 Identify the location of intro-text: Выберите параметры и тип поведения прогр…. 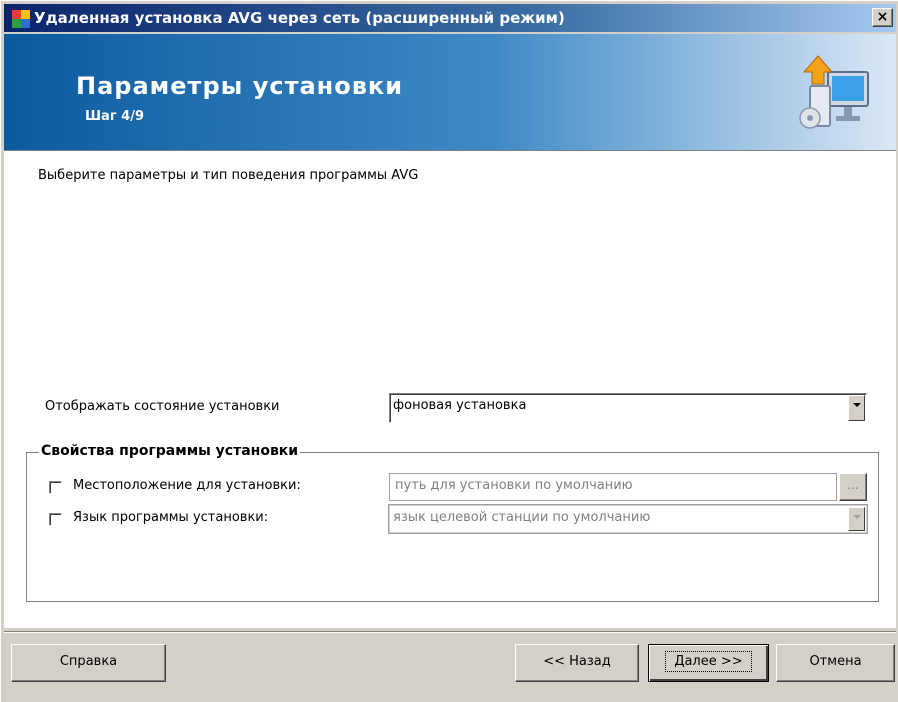
(228, 175).